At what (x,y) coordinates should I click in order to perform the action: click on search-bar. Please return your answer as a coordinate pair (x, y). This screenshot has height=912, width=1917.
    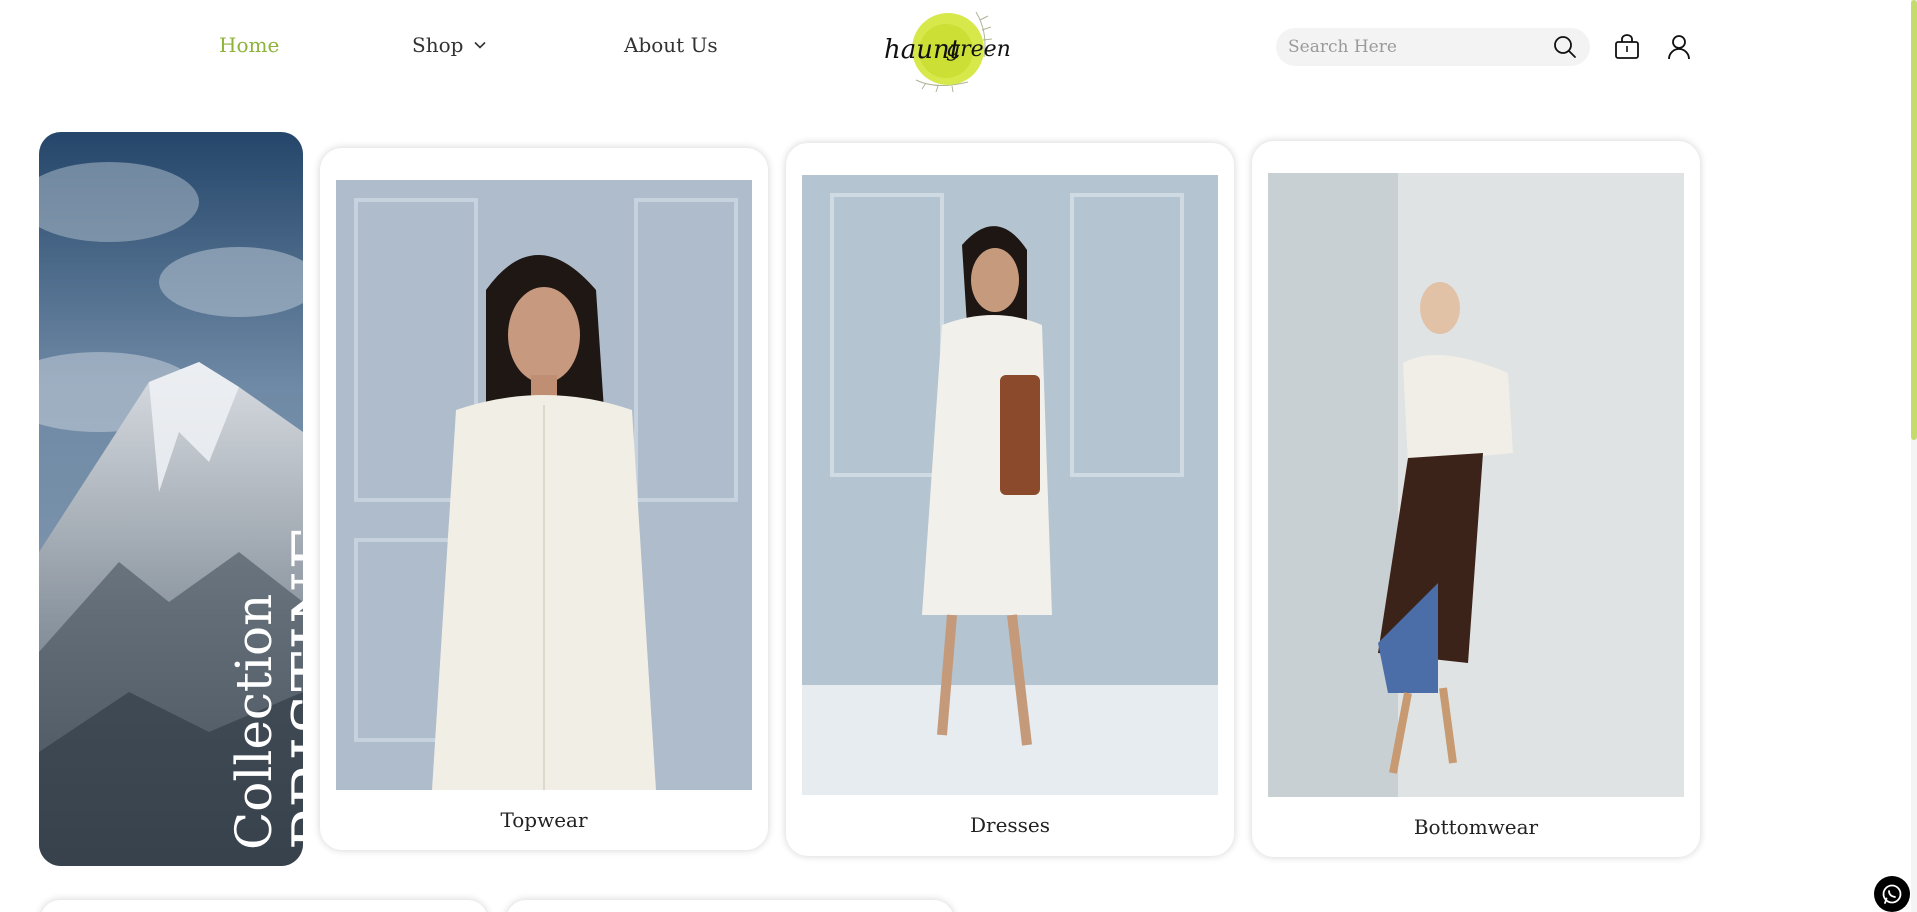
    Looking at the image, I should click on (1433, 47).